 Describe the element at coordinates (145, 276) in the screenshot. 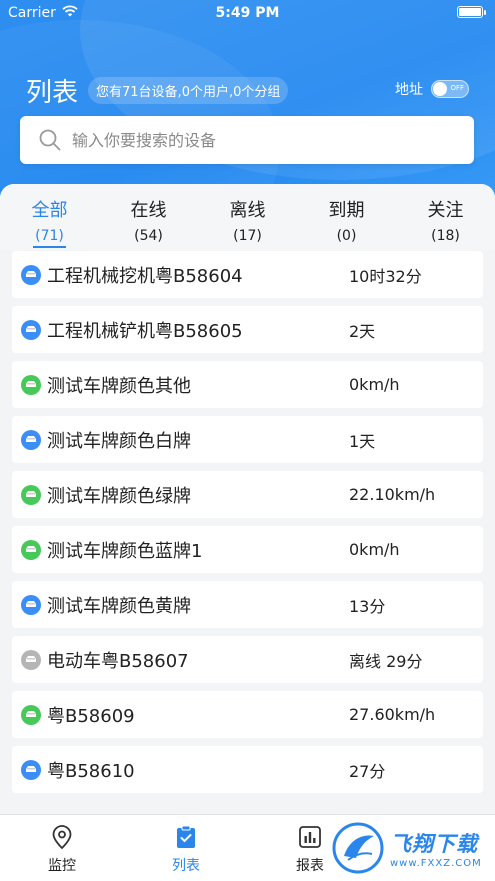

I see `device-name: 工程机械挖机粤B58604` at that location.